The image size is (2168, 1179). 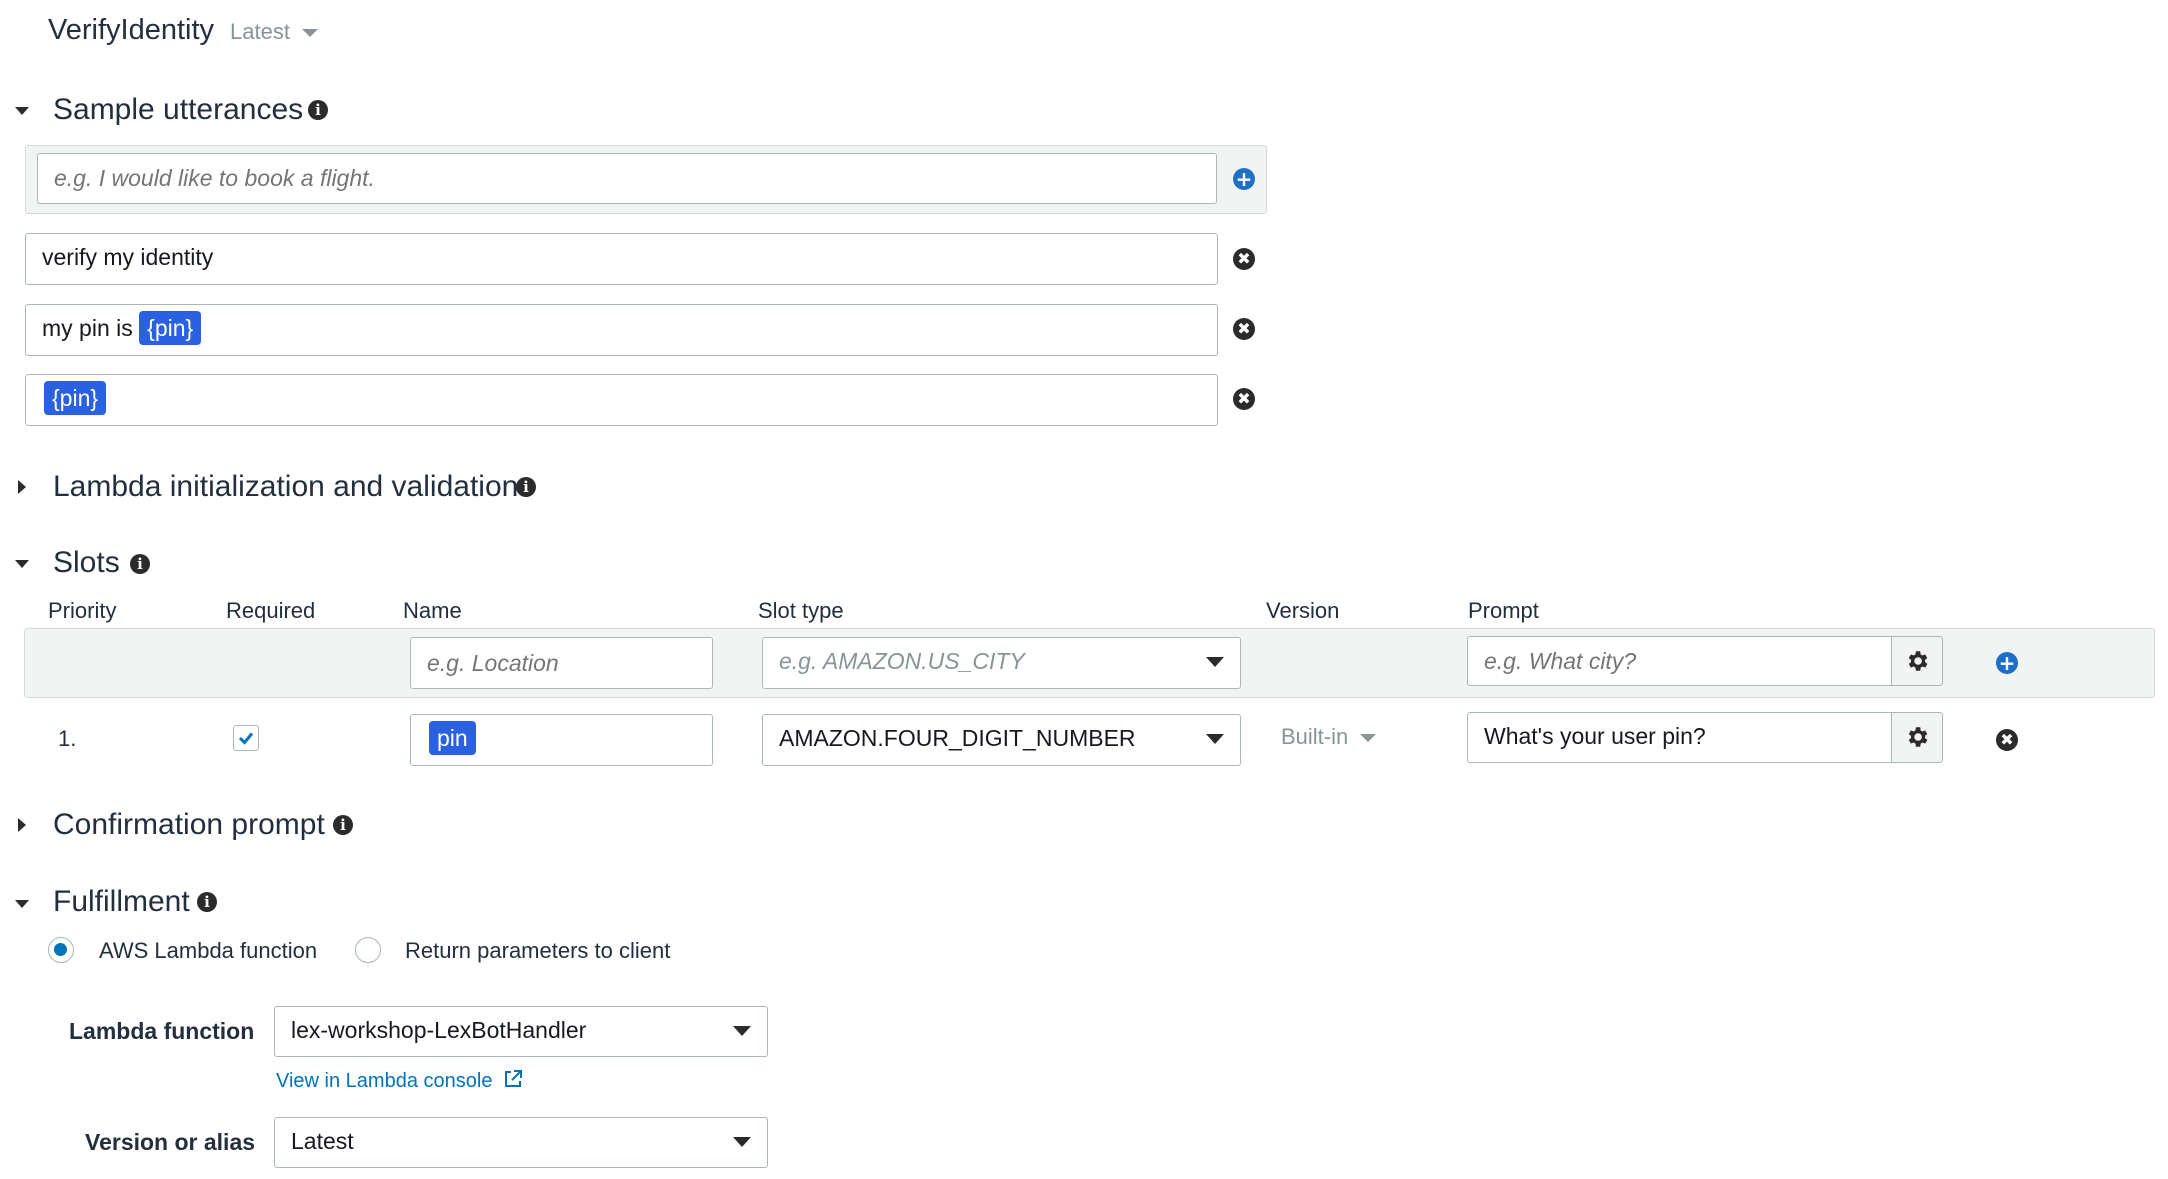 What do you see at coordinates (957, 738) in the screenshot?
I see `slot-type-value: AMAZON.FOUR_DIGIT_NUMBER` at bounding box center [957, 738].